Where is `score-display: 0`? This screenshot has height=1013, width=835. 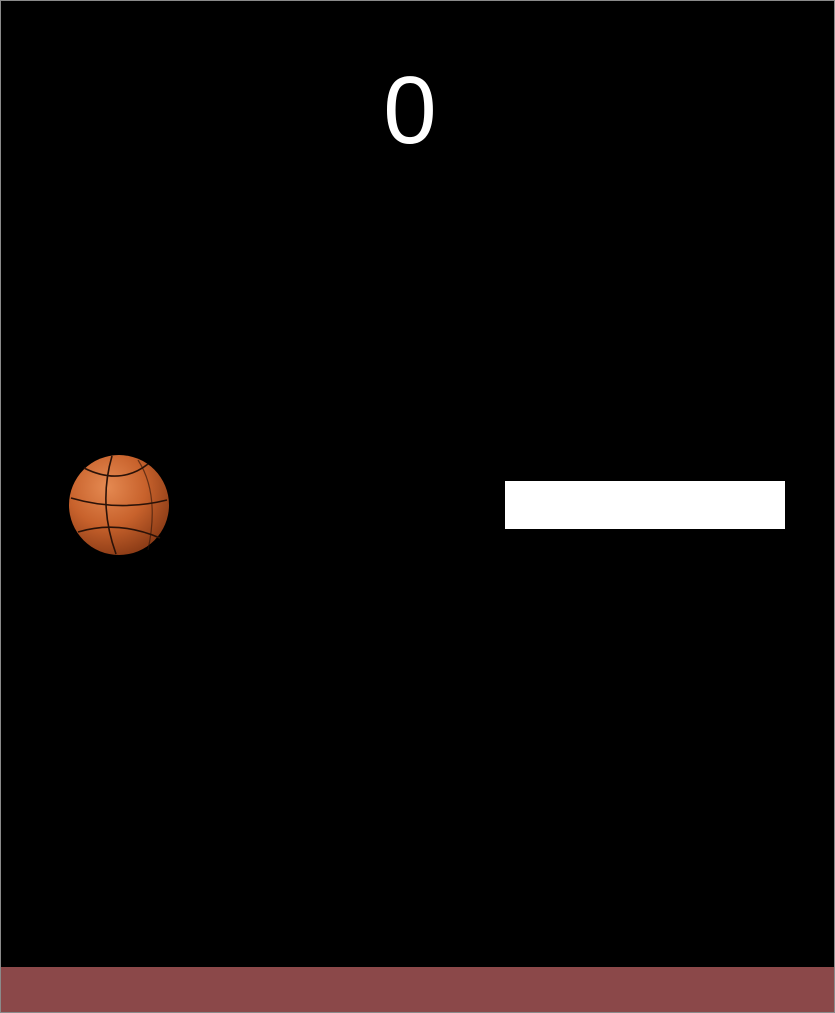
score-display: 0 is located at coordinates (410, 110).